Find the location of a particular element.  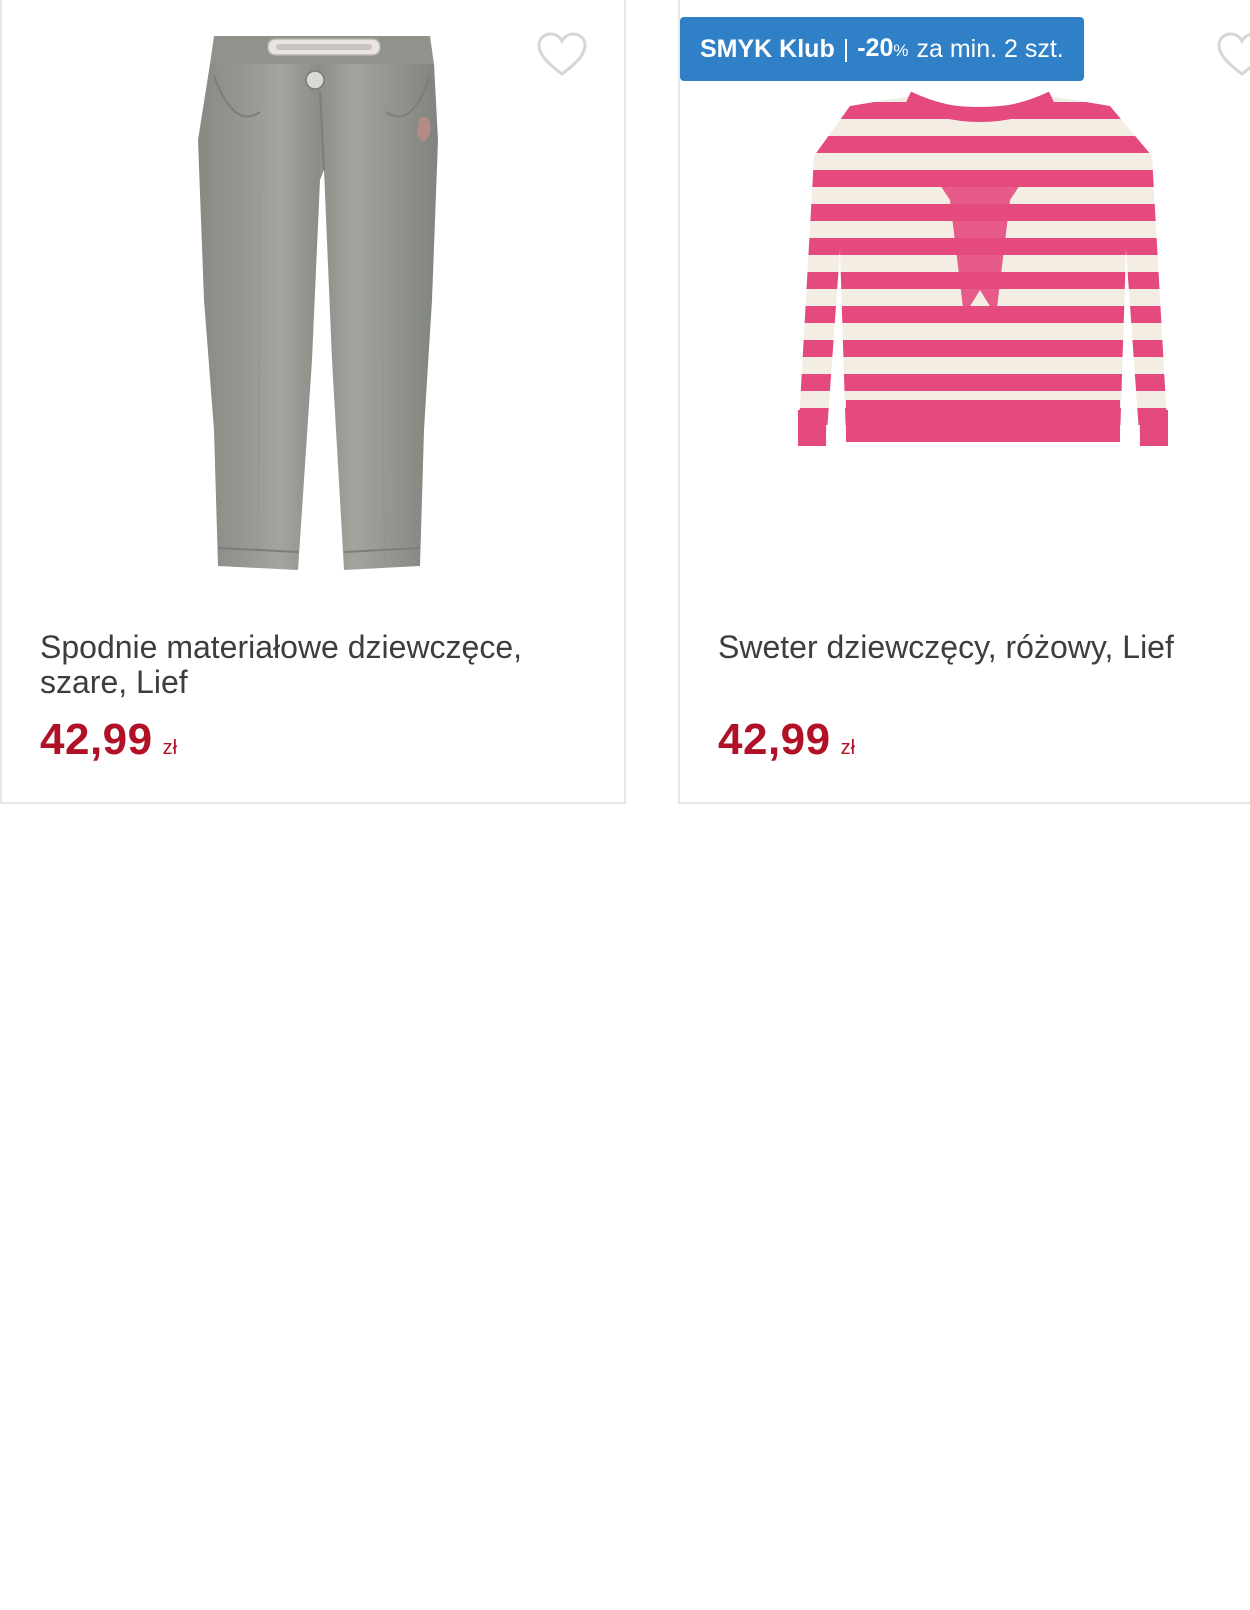

badge-discount-group: -20% is located at coordinates (882, 49).